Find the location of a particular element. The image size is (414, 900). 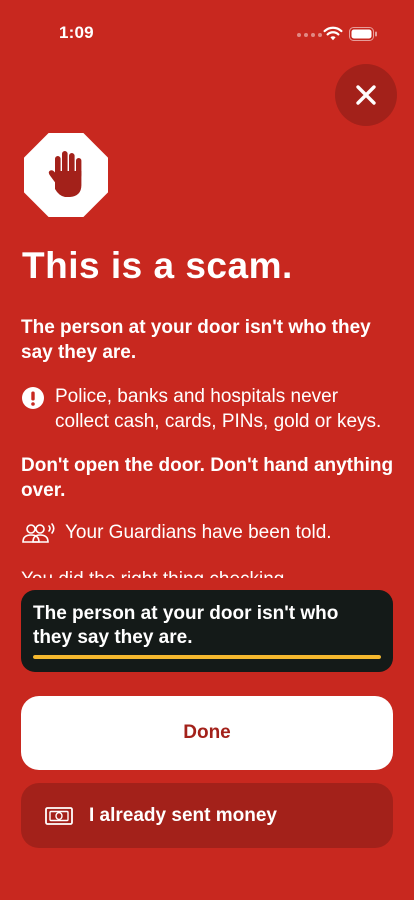

status-bar: 1:09 is located at coordinates (207, 30).